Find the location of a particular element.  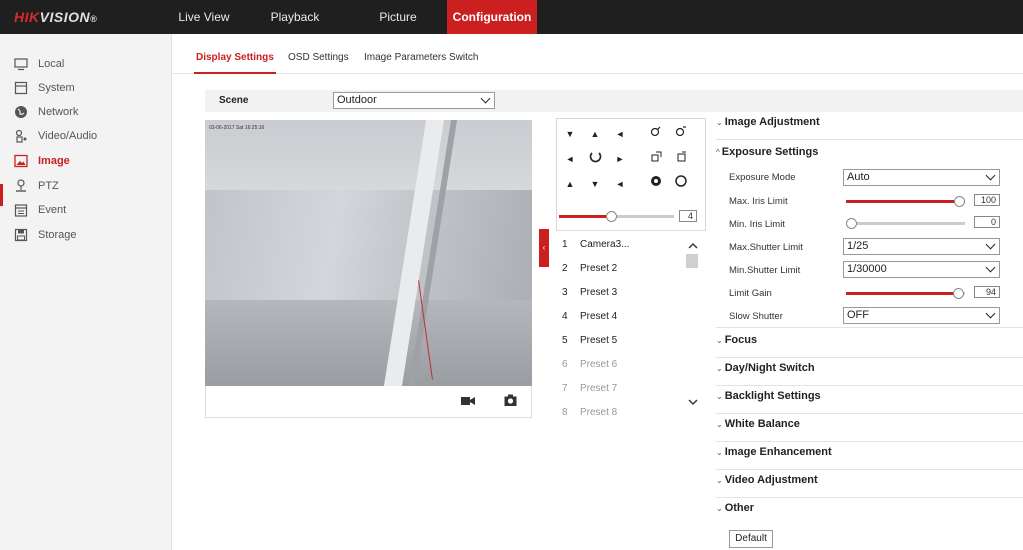

preset-number: 3 is located at coordinates (565, 292).